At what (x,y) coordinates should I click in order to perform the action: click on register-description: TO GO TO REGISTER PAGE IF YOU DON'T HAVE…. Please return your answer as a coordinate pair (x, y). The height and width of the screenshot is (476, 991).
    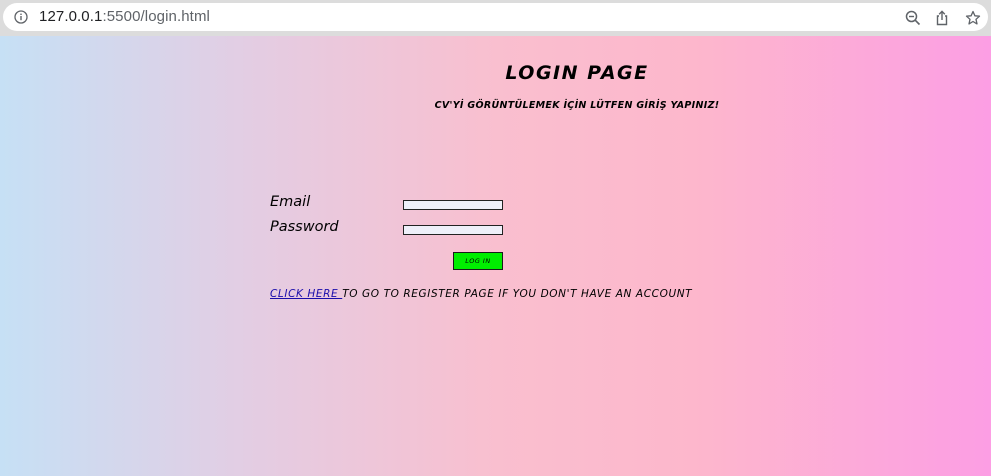
    Looking at the image, I should click on (517, 294).